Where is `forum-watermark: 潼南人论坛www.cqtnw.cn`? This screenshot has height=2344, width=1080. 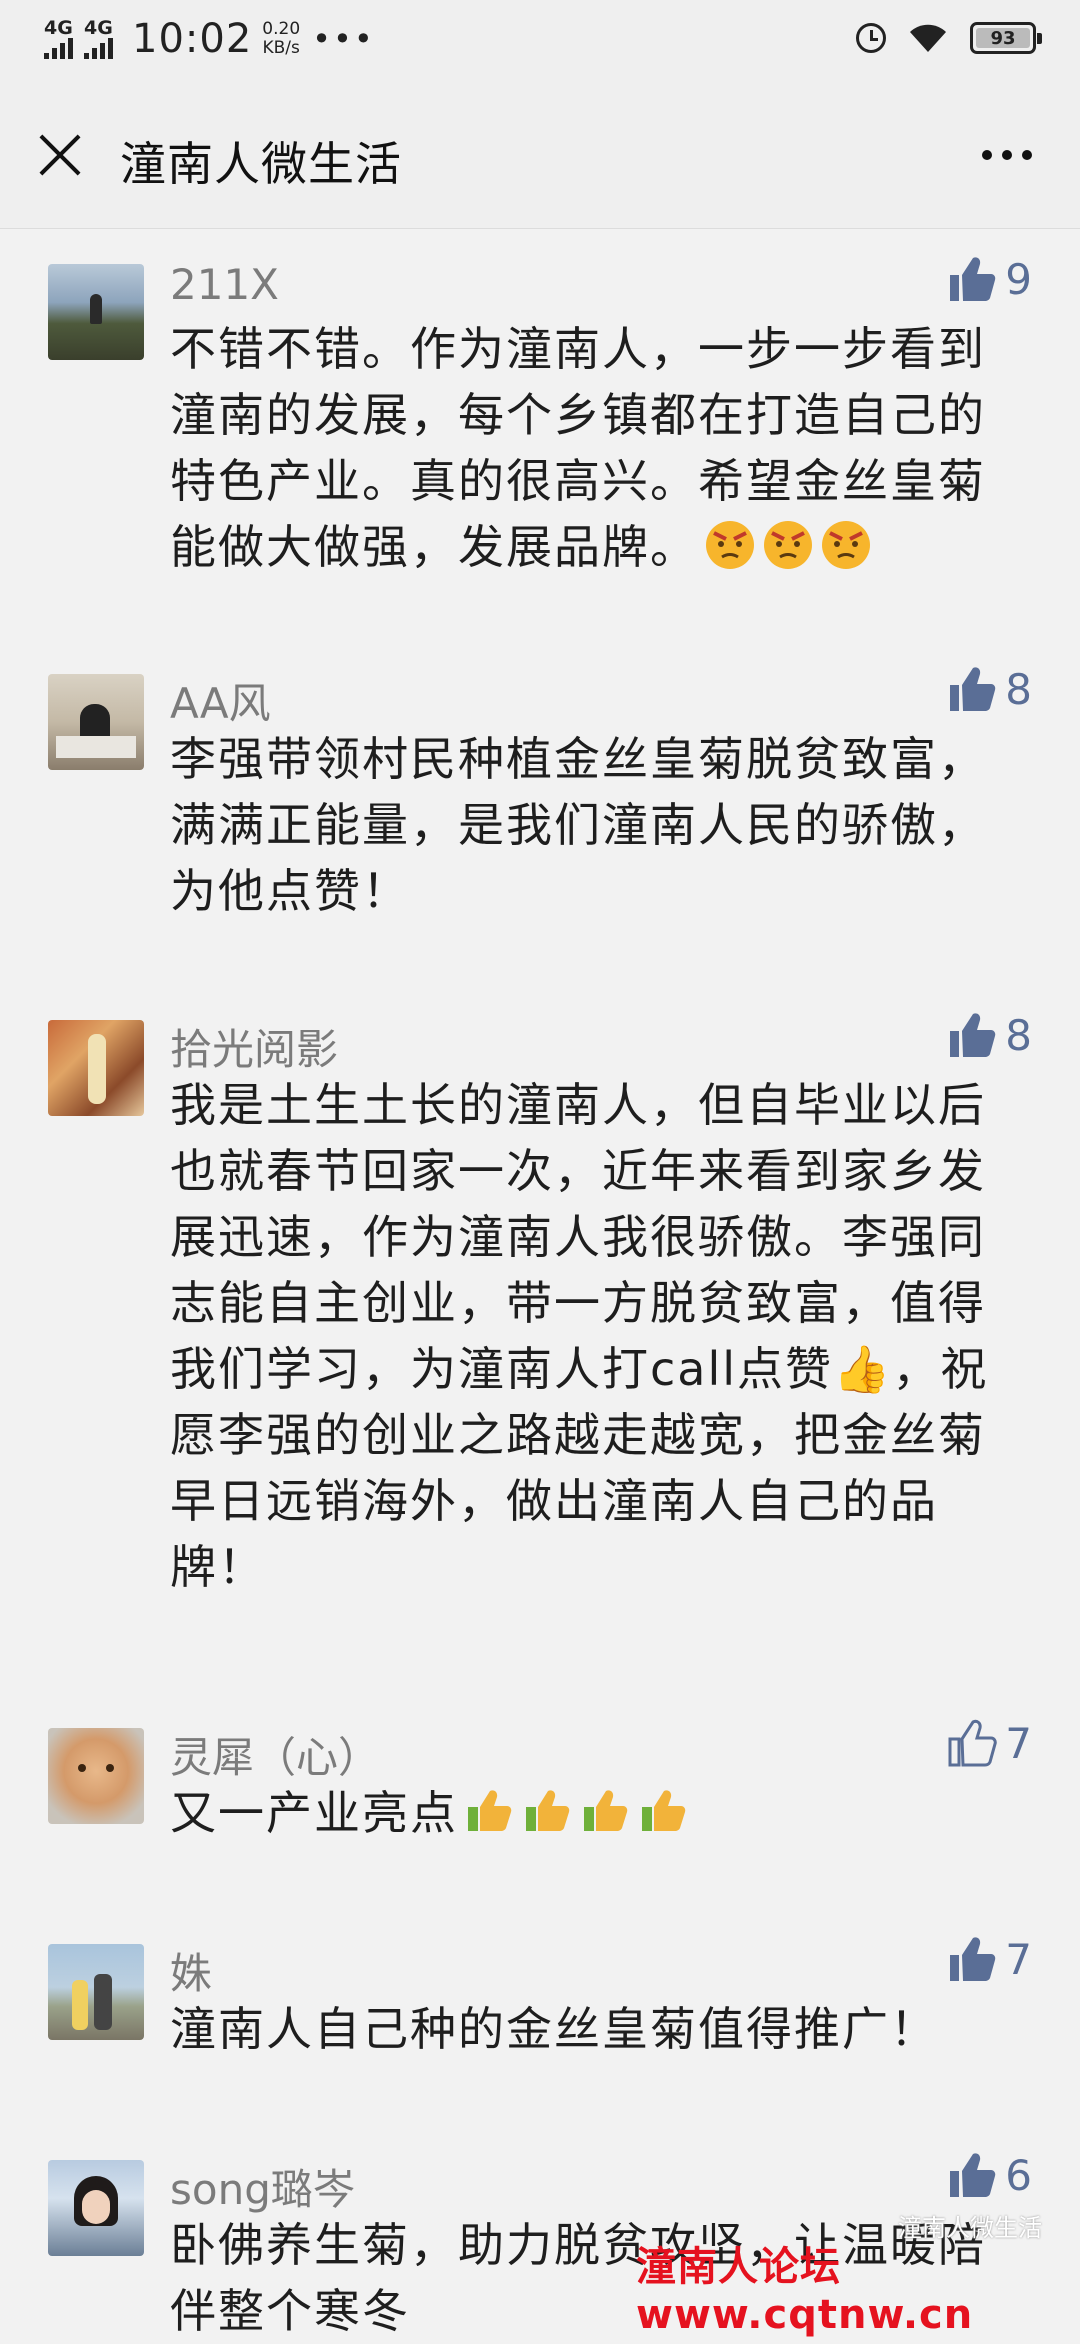 forum-watermark: 潼南人论坛www.cqtnw.cn is located at coordinates (805, 2291).